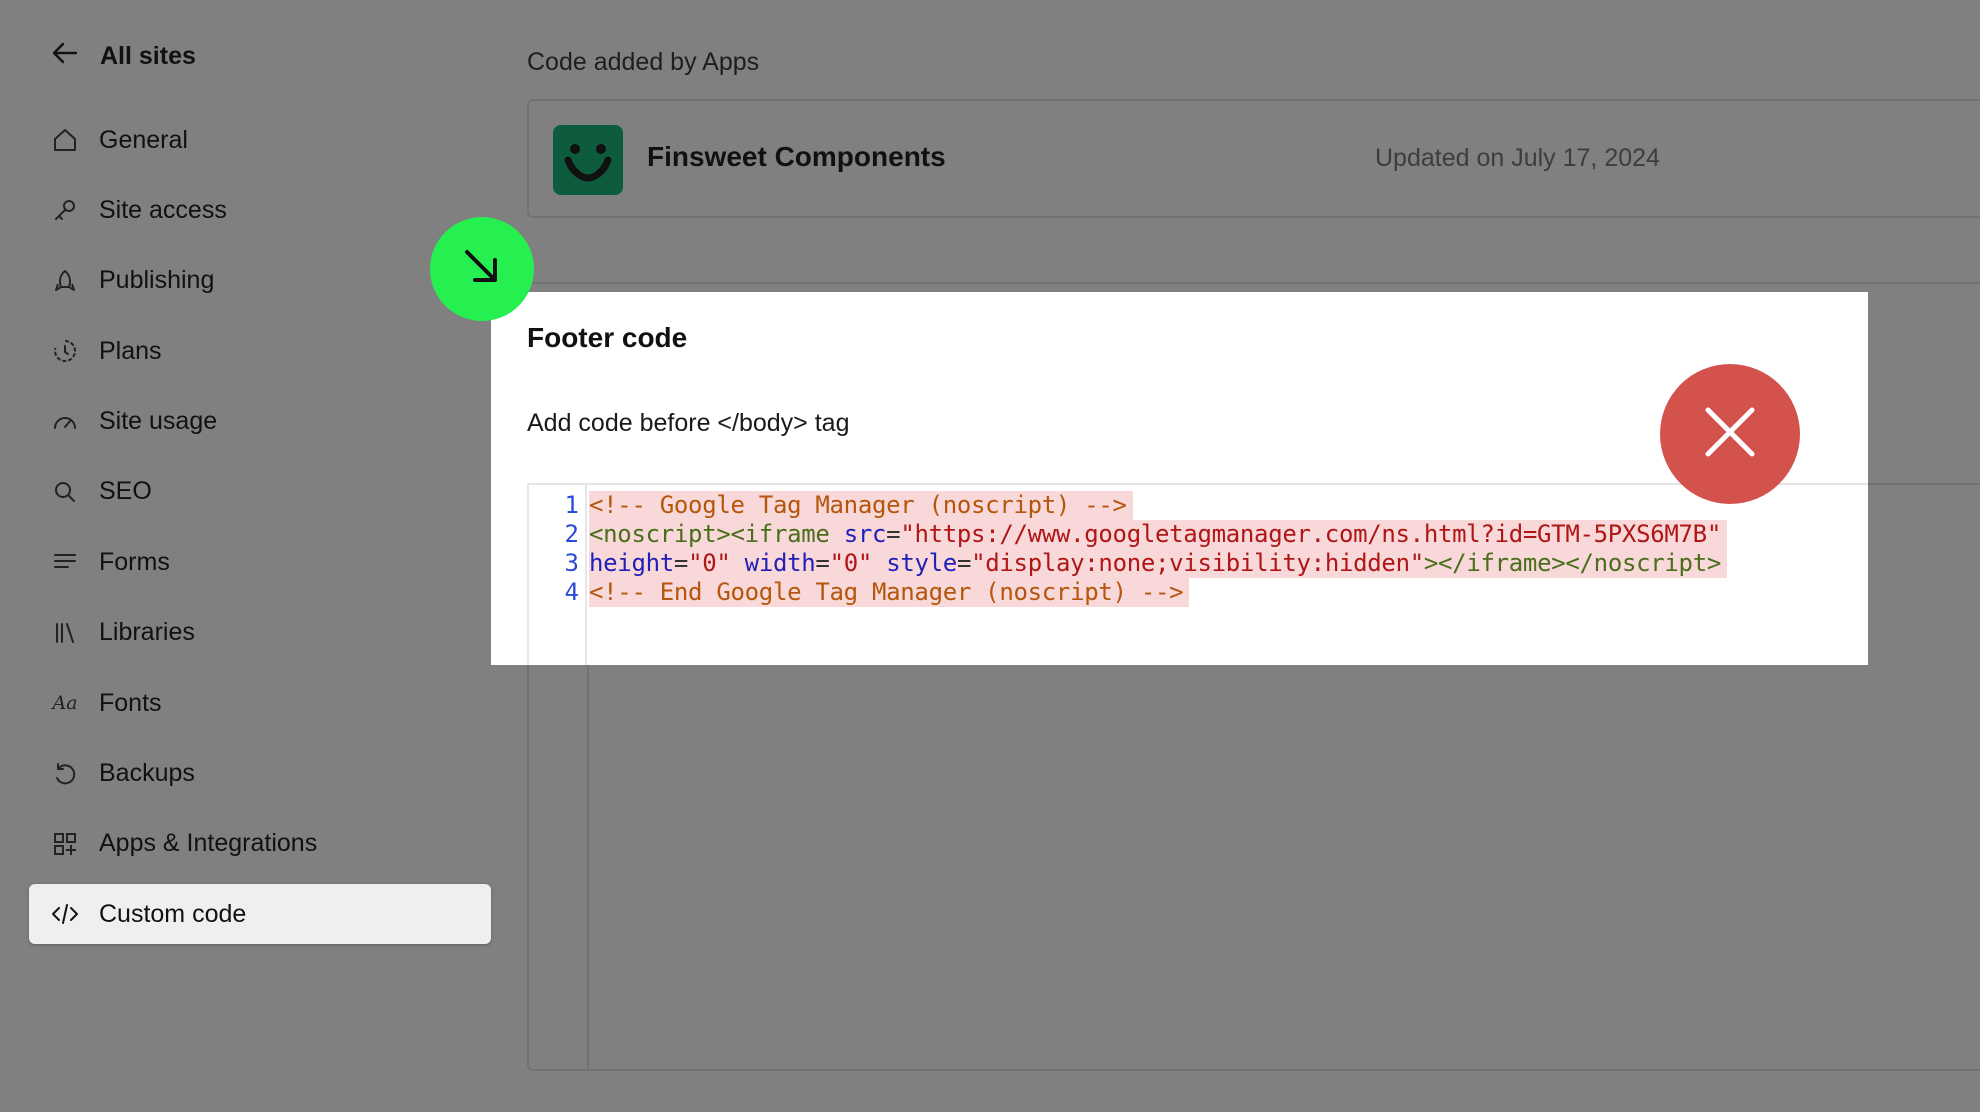 This screenshot has height=1112, width=1980. What do you see at coordinates (65, 492) in the screenshot?
I see `search-icon` at bounding box center [65, 492].